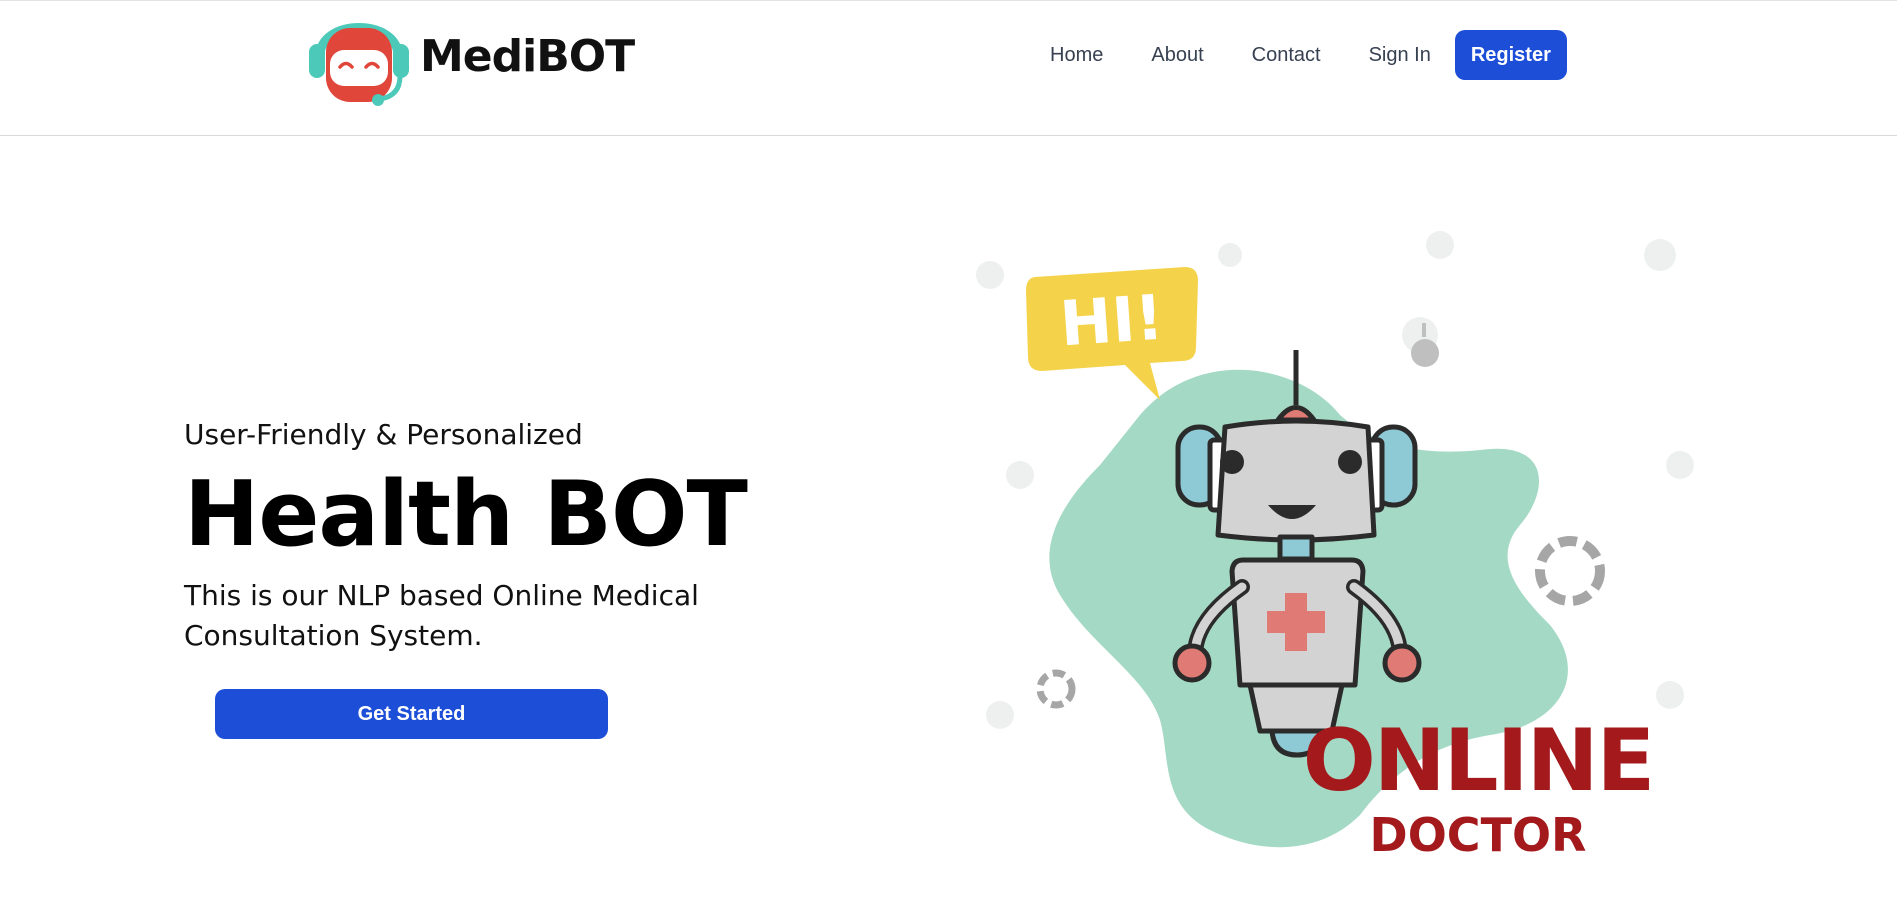 Image resolution: width=1897 pixels, height=911 pixels. I want to click on main-nav: Home About Contact Sign In Register, so click(1308, 55).